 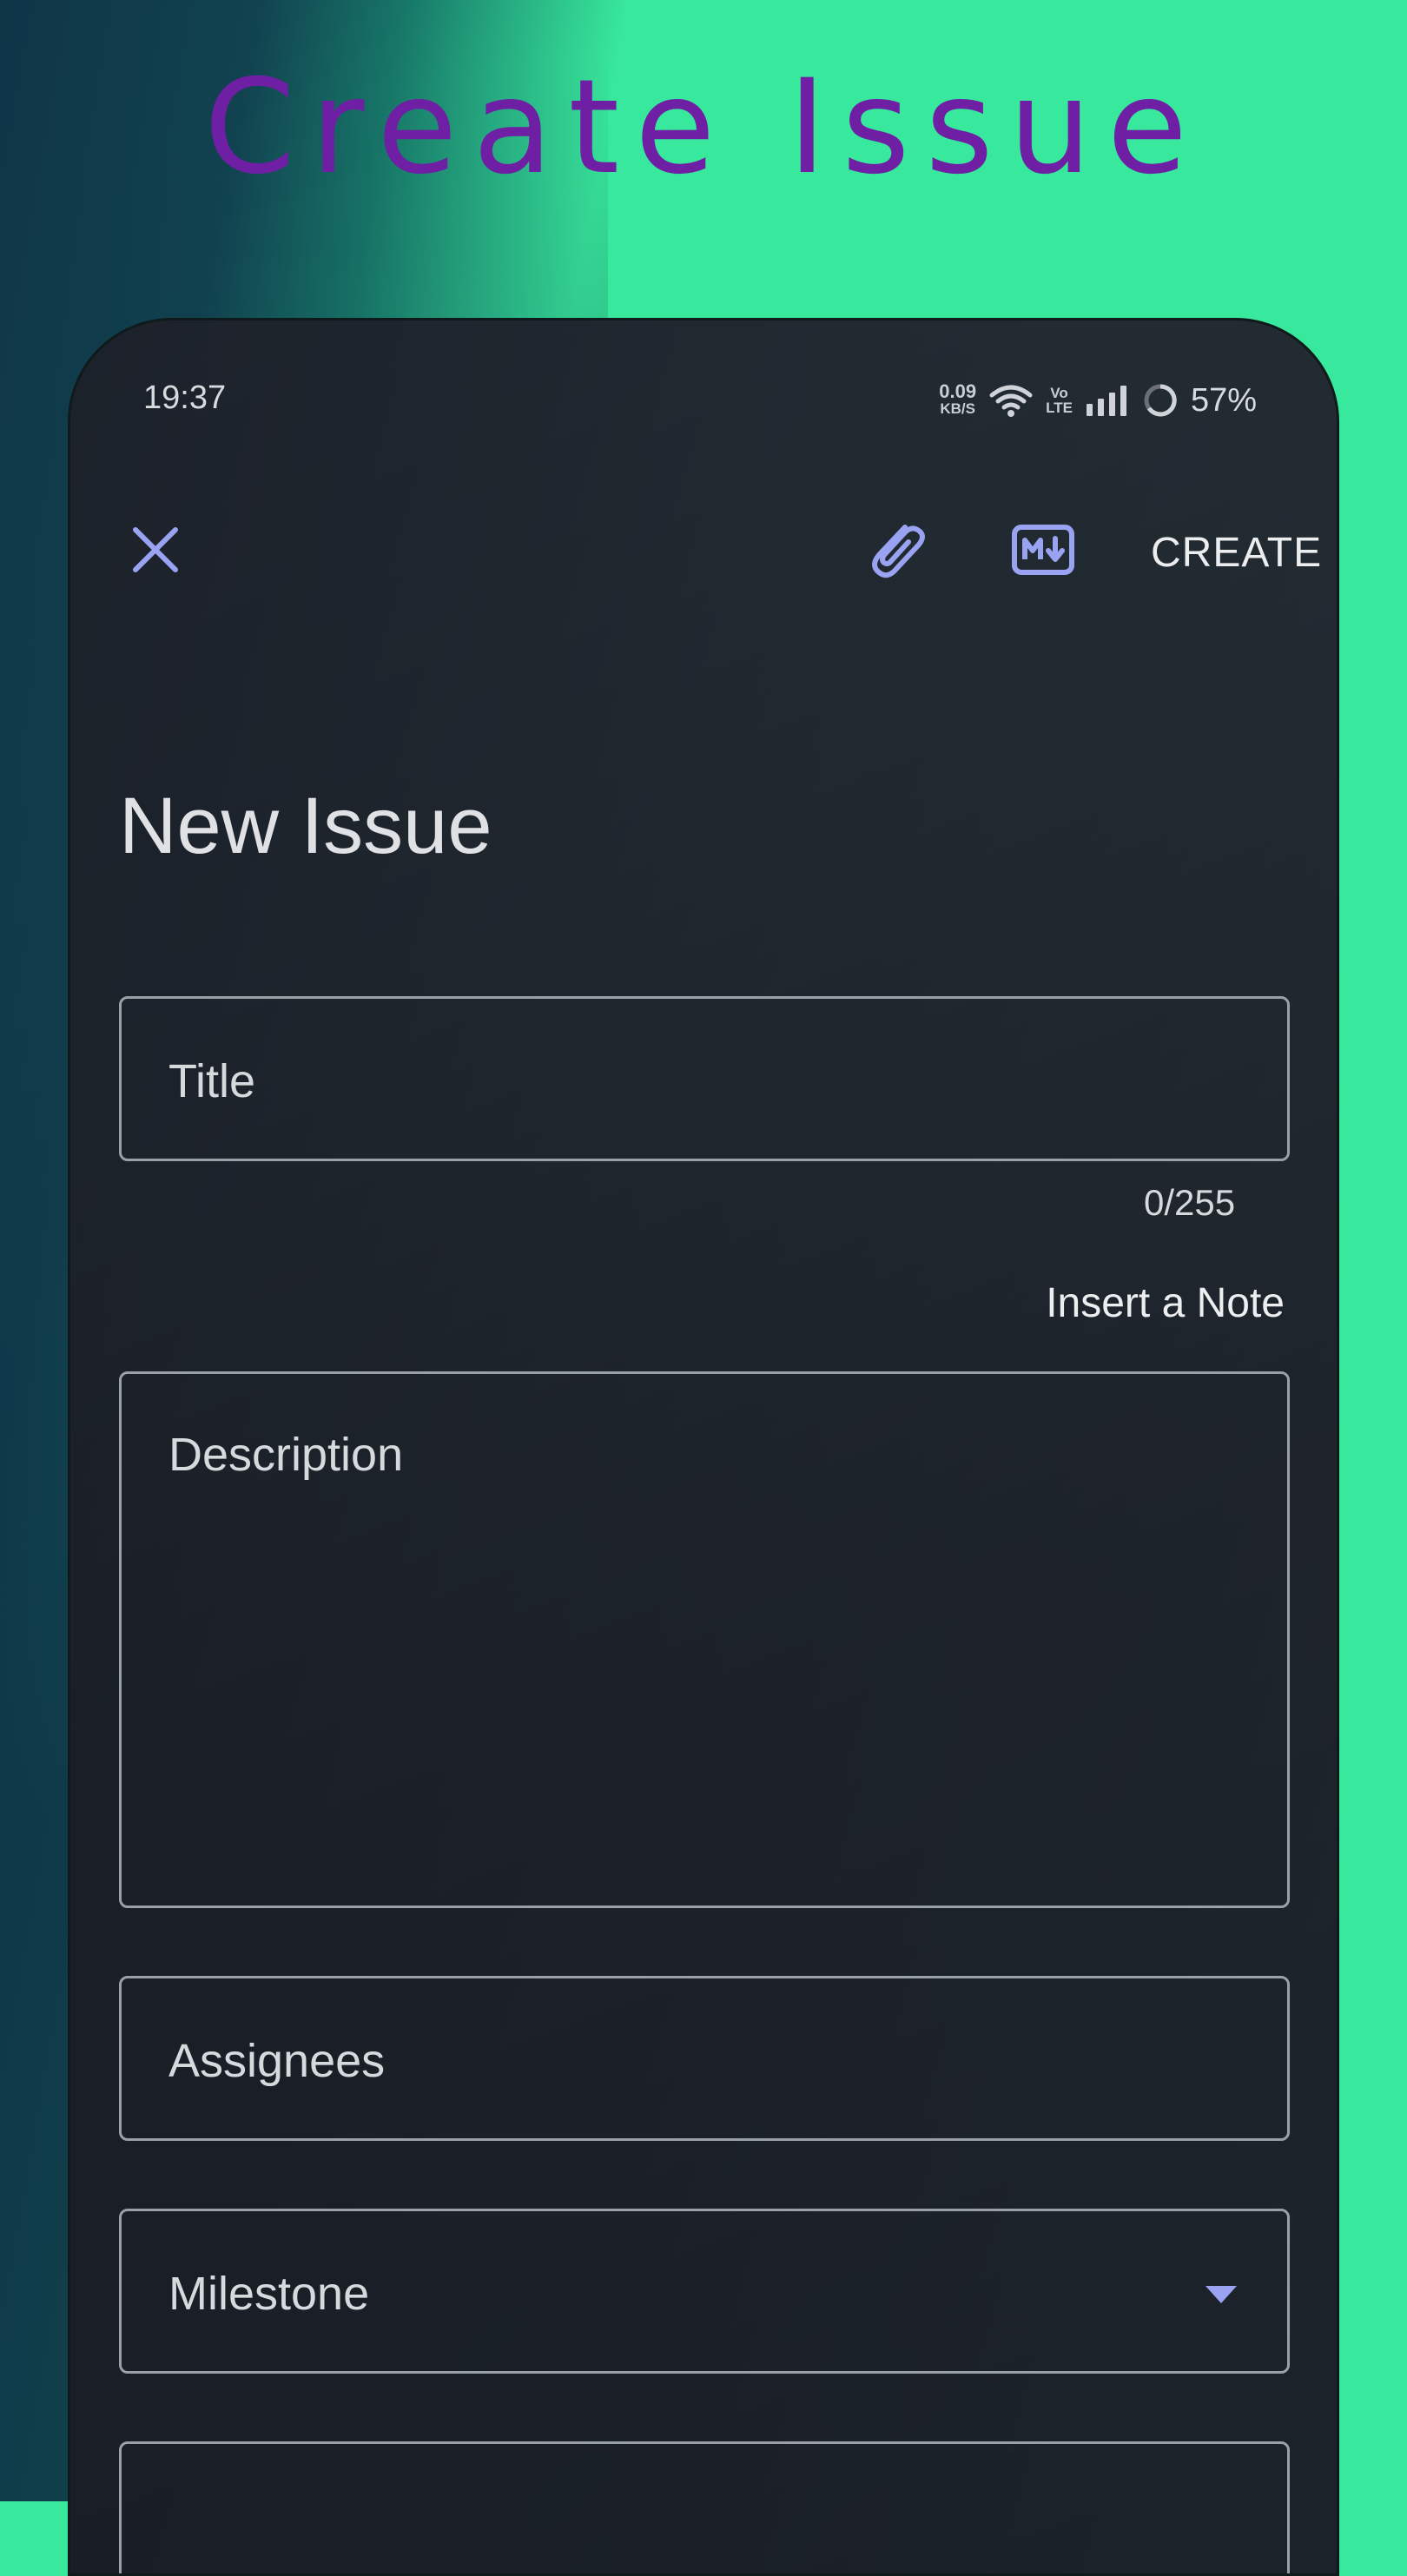 What do you see at coordinates (269, 2294) in the screenshot?
I see `milestone-placeholder: Milestone` at bounding box center [269, 2294].